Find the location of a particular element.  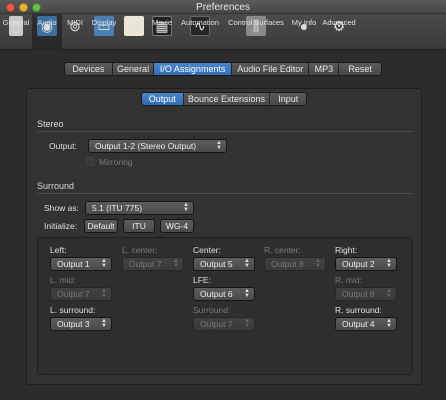

tab-audio-file-editor: Audio File Editor is located at coordinates (270, 69).